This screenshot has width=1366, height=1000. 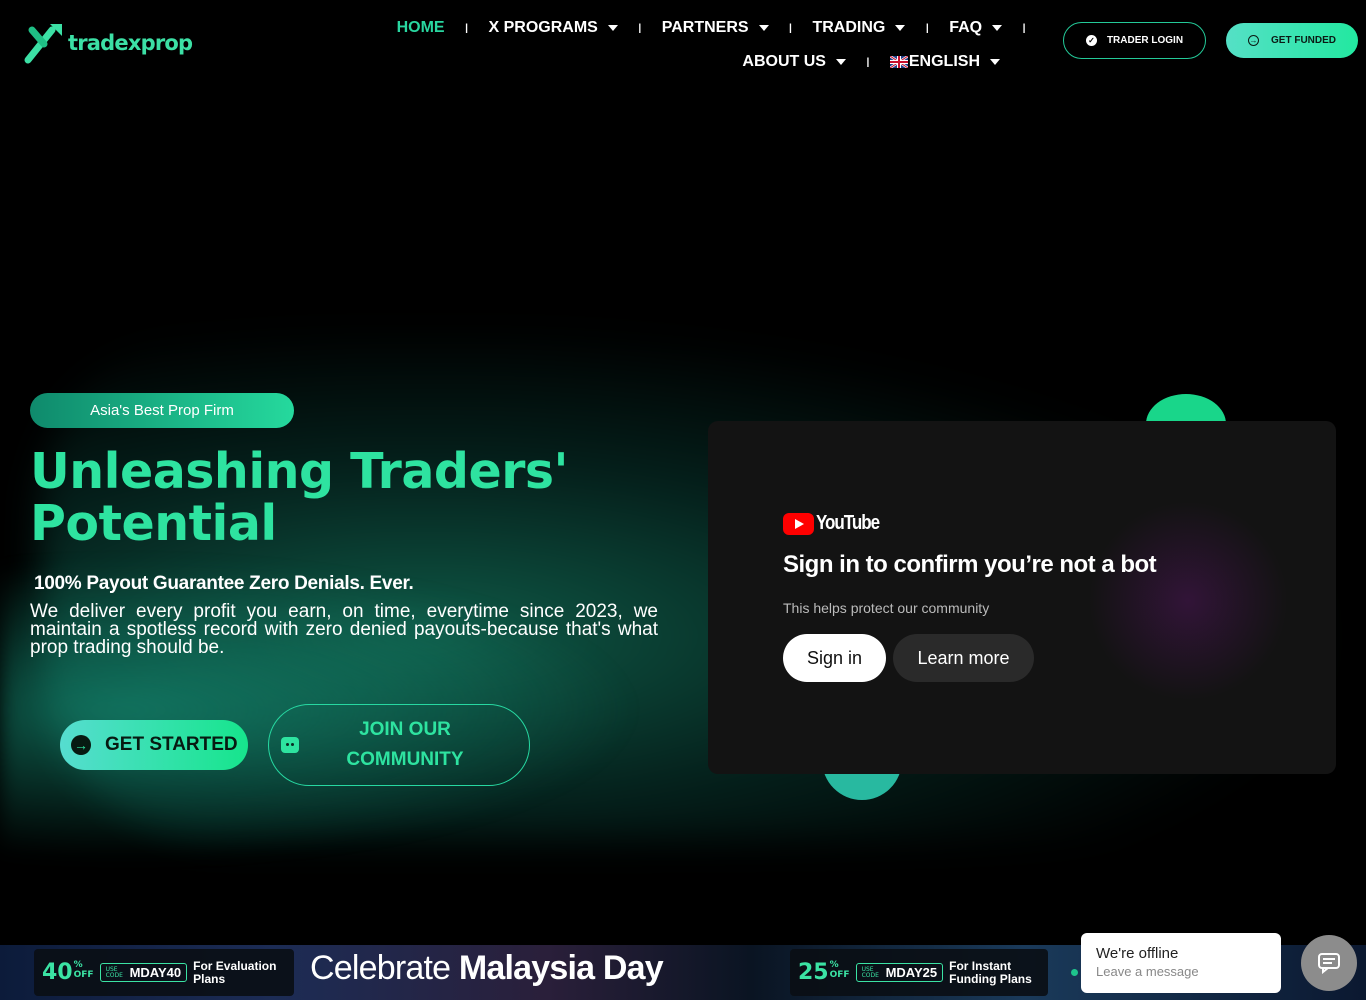 I want to click on nav-faq: FAQ, so click(x=975, y=28).